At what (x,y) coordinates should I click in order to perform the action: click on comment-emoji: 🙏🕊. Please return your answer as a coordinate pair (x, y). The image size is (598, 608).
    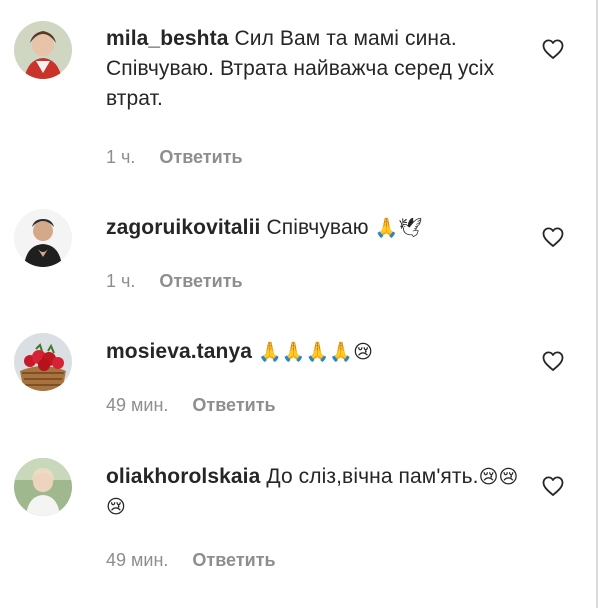
    Looking at the image, I should click on (398, 228).